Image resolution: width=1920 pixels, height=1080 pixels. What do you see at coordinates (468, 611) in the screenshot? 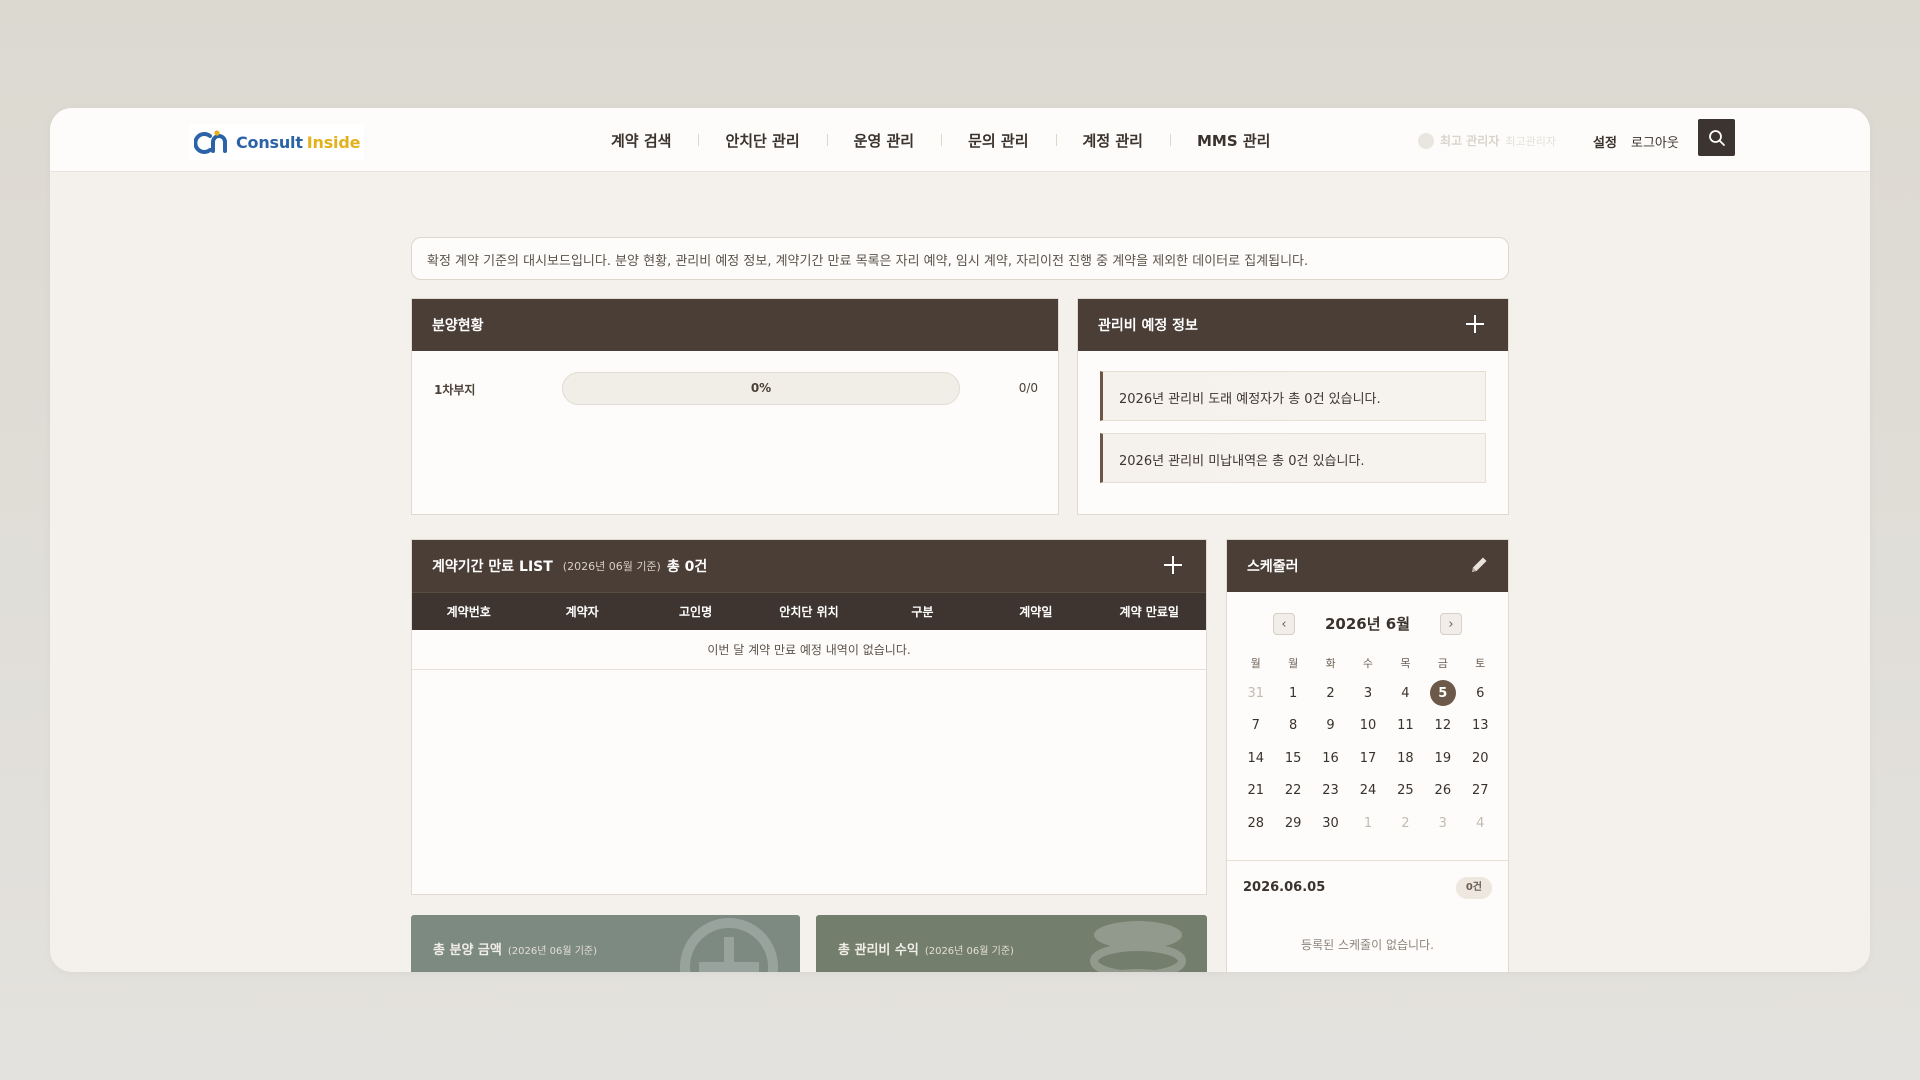
I see `column-contract-number: 계약번호` at bounding box center [468, 611].